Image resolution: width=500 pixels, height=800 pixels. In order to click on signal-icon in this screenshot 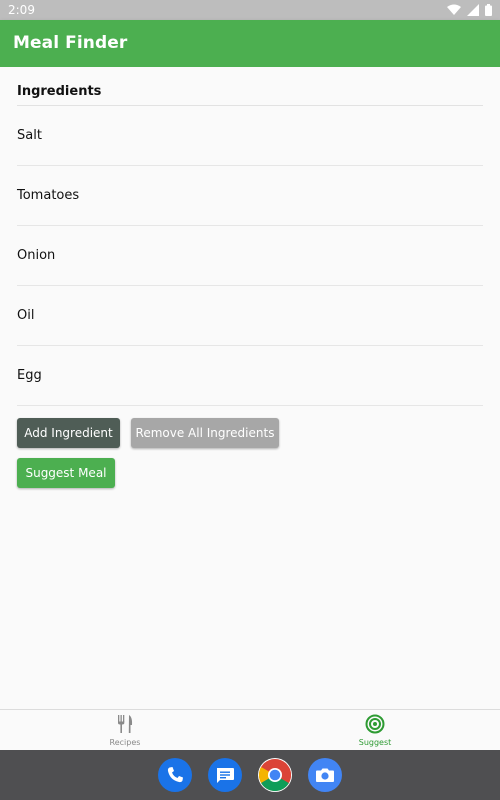, I will do `click(473, 10)`.